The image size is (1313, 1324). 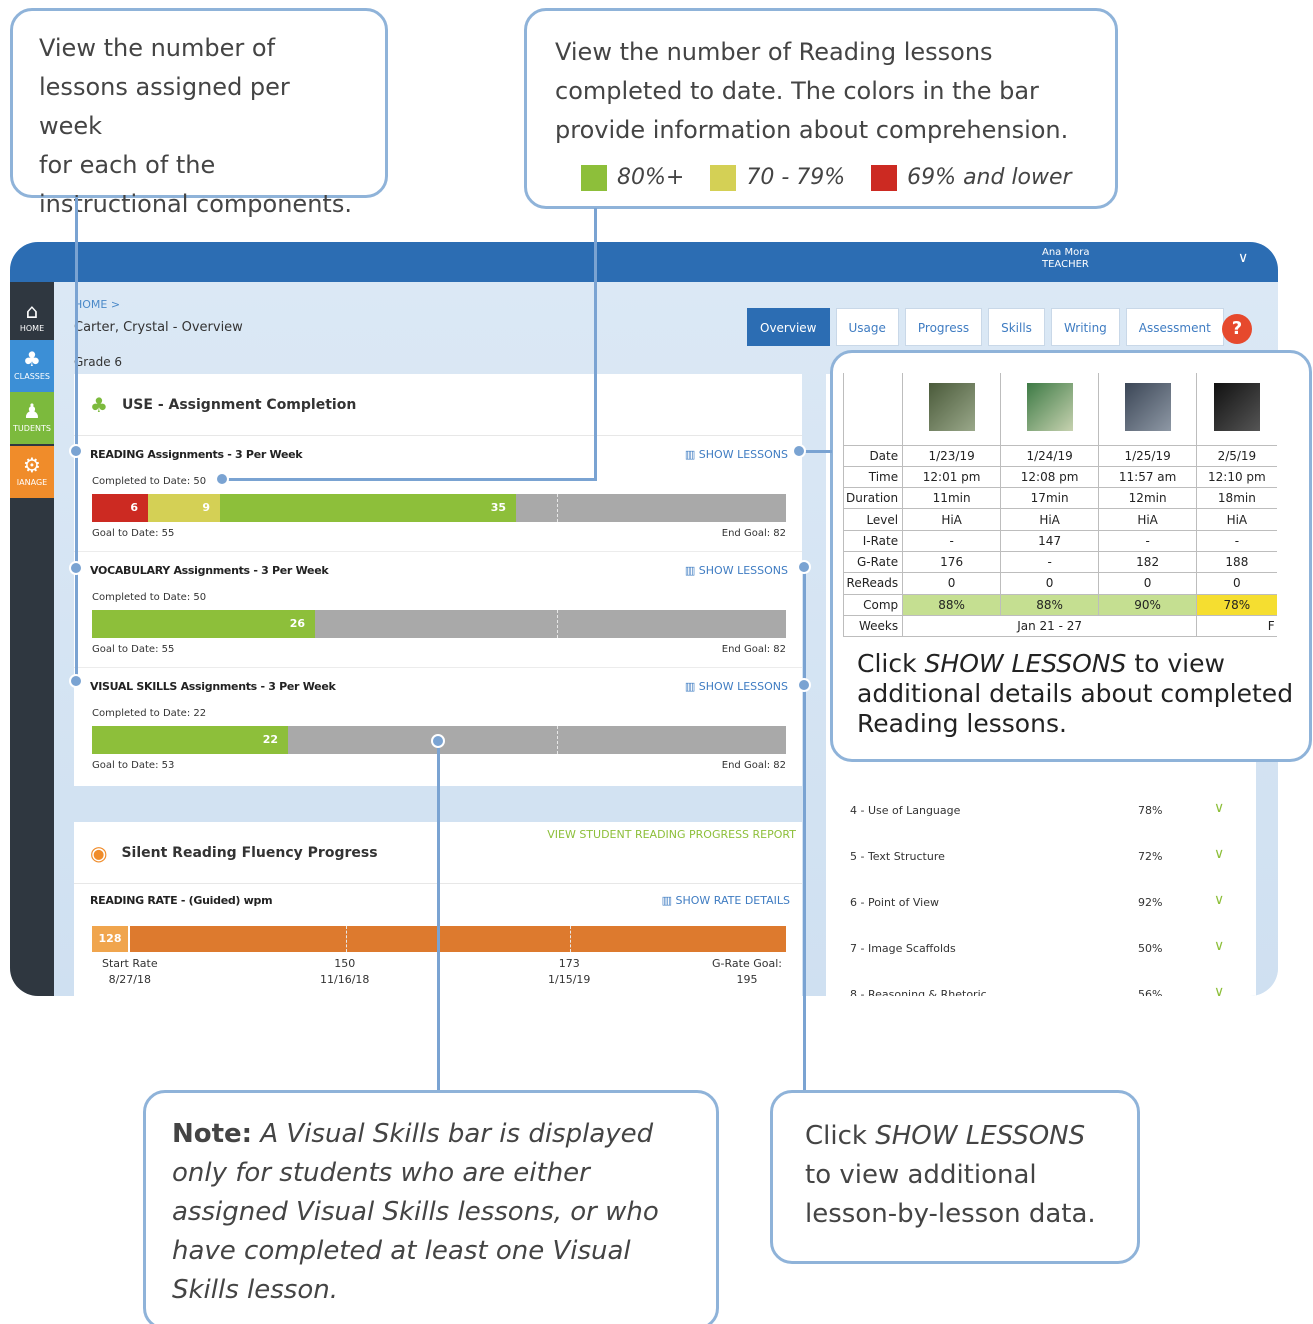 What do you see at coordinates (1148, 562) in the screenshot?
I see `table-cell: 182` at bounding box center [1148, 562].